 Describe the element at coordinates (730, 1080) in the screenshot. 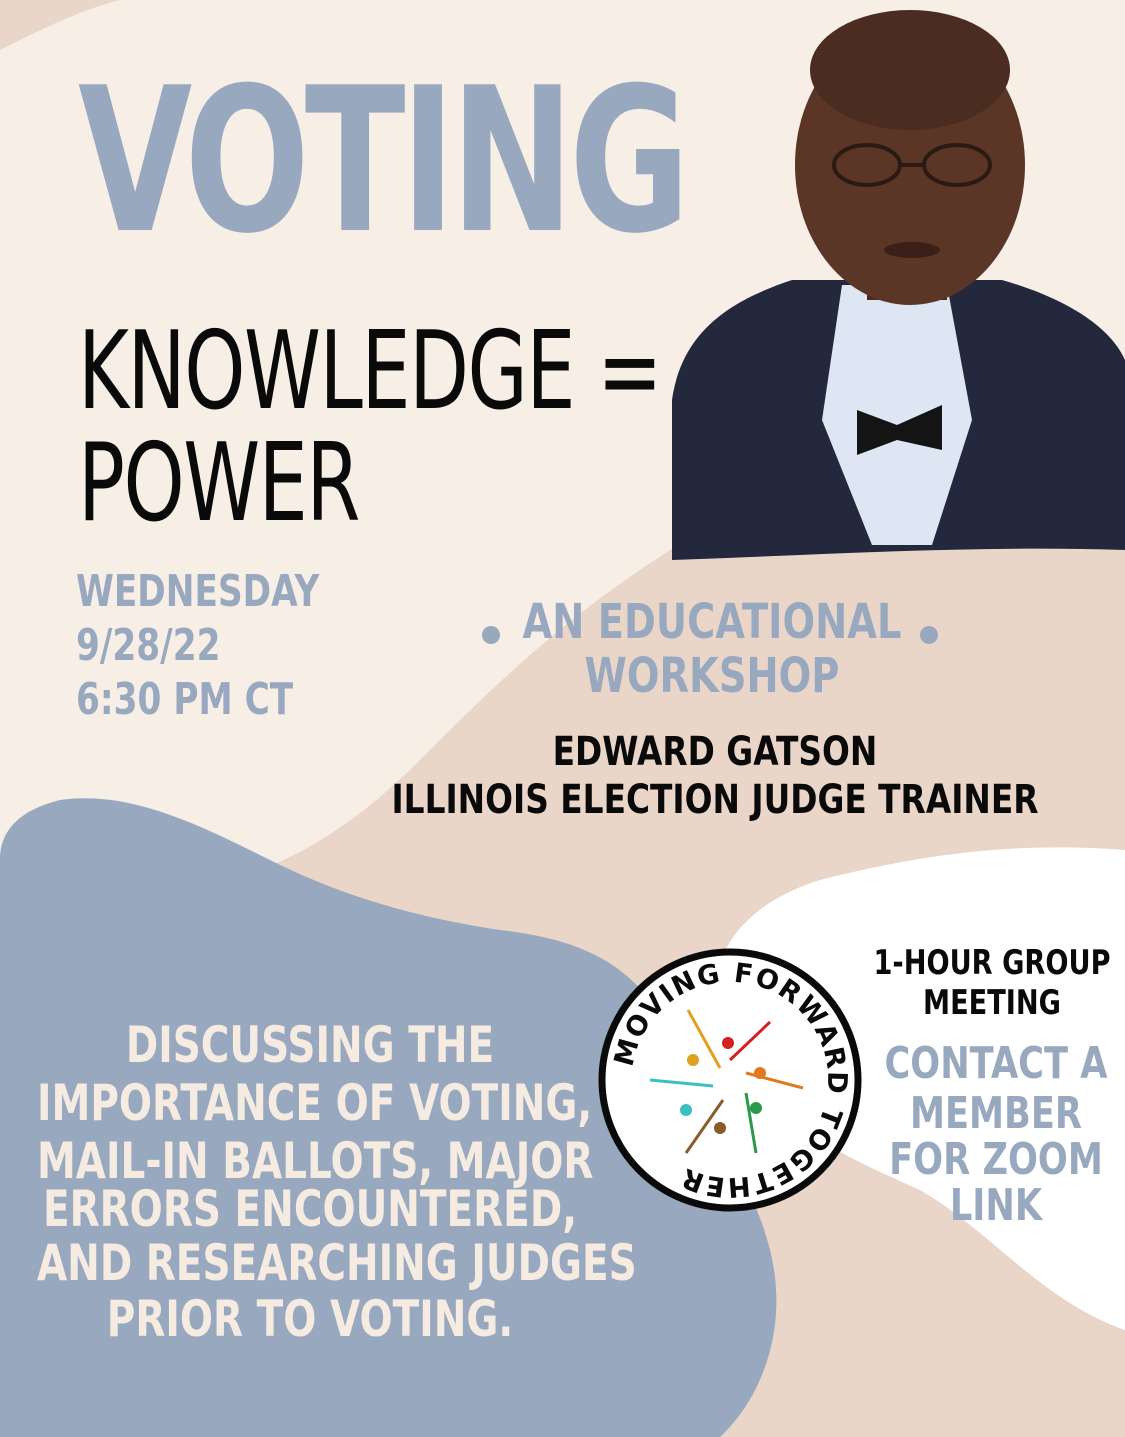

I see `moving-forward-together-logo: MOVING FORWARD TOGETHER` at that location.